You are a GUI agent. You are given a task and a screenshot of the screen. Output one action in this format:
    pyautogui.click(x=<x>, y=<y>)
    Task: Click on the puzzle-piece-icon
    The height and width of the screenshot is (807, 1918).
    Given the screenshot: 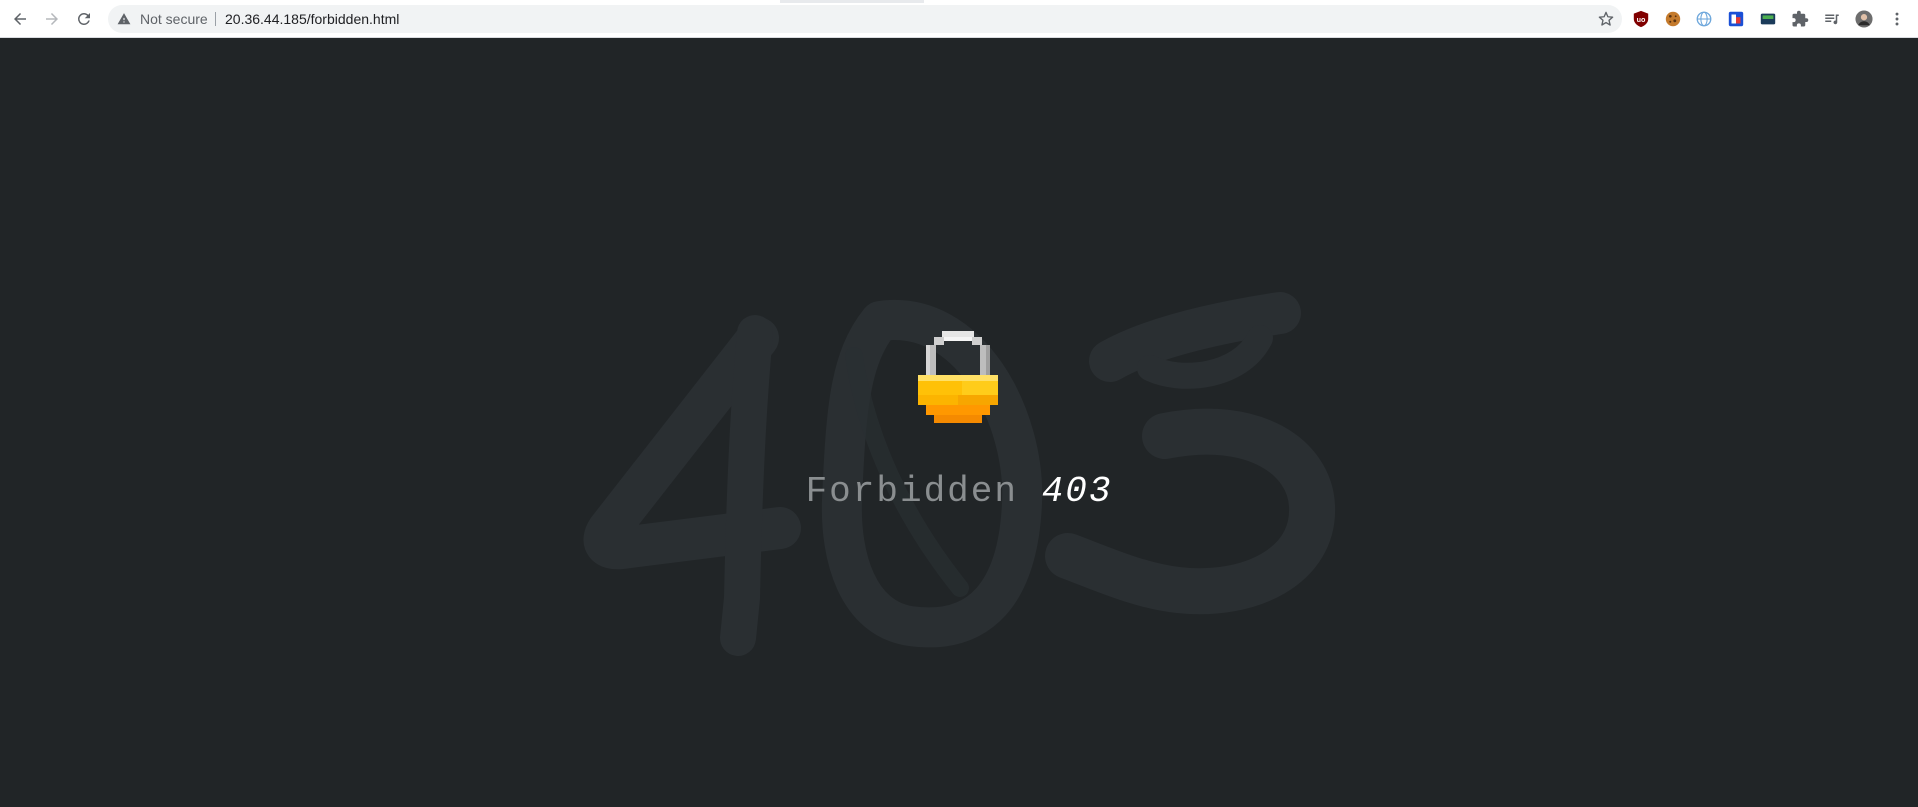 What is the action you would take?
    pyautogui.click(x=1800, y=19)
    